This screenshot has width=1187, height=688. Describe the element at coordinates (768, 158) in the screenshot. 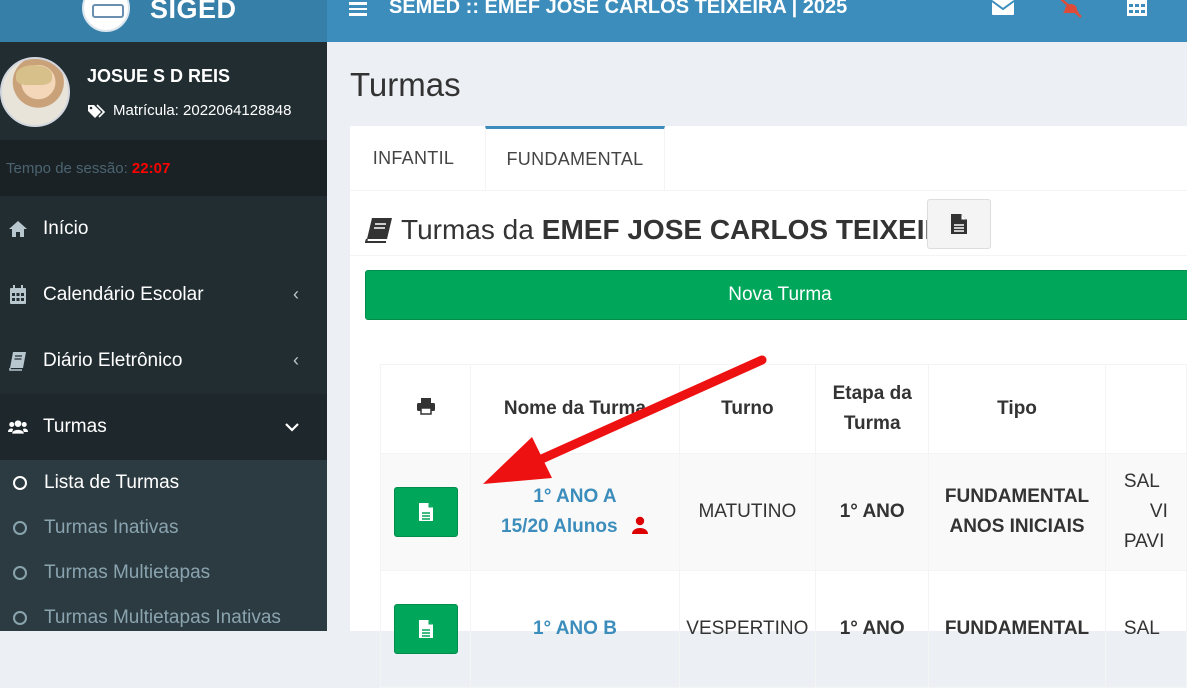

I see `tabs-bar: INFANTIL FUNDAMENTAL` at that location.